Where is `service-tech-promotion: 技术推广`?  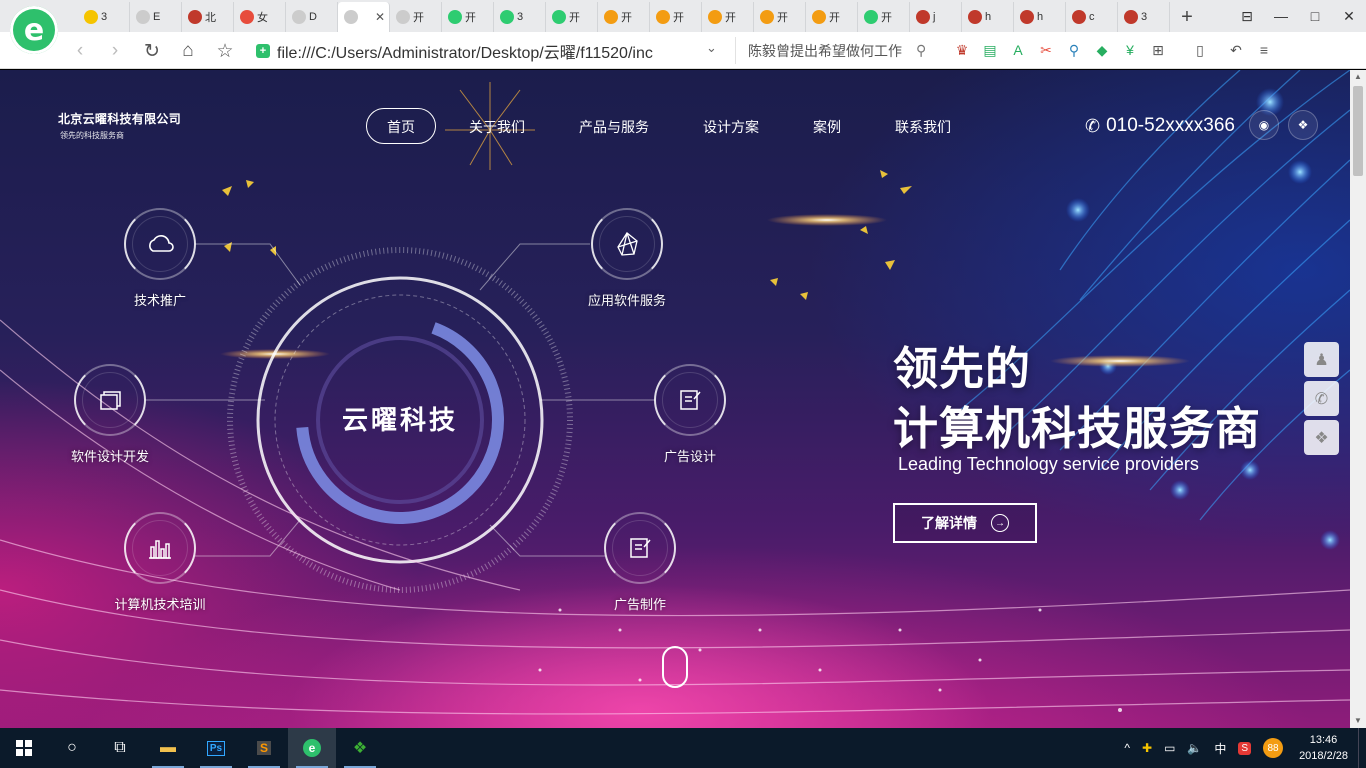 service-tech-promotion: 技术推广 is located at coordinates (160, 258).